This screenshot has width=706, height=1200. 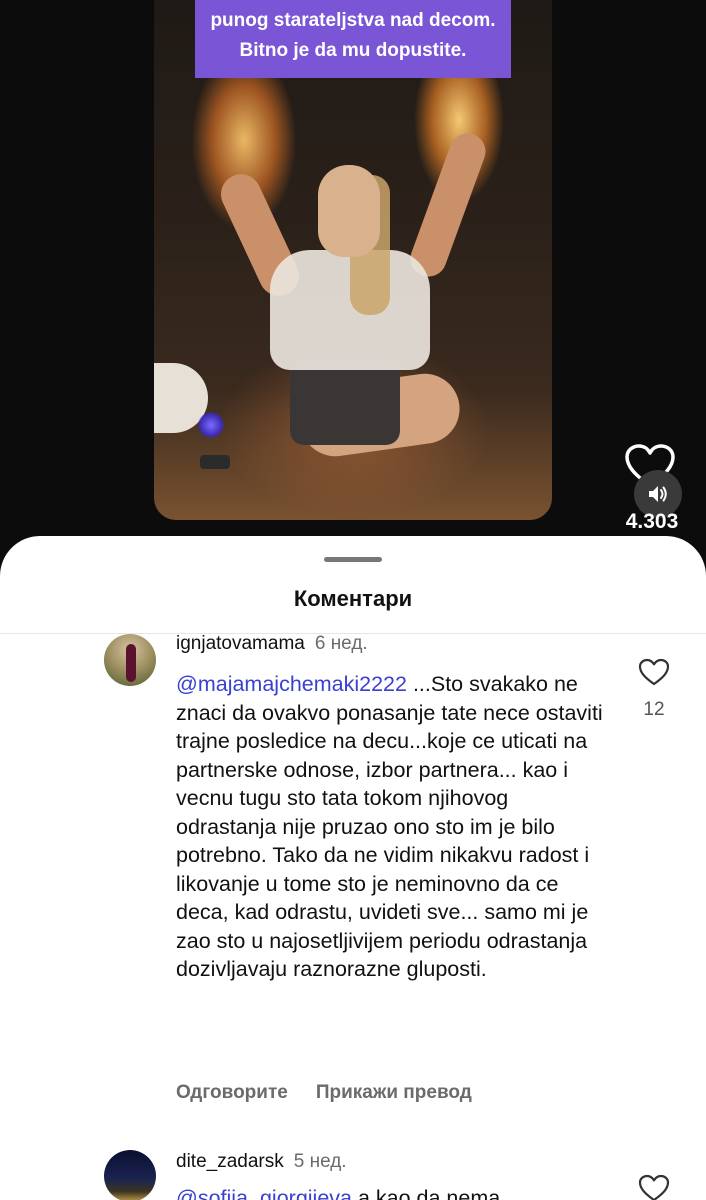 What do you see at coordinates (291, 684) in the screenshot?
I see `mention-link: @majamajchemaki2222` at bounding box center [291, 684].